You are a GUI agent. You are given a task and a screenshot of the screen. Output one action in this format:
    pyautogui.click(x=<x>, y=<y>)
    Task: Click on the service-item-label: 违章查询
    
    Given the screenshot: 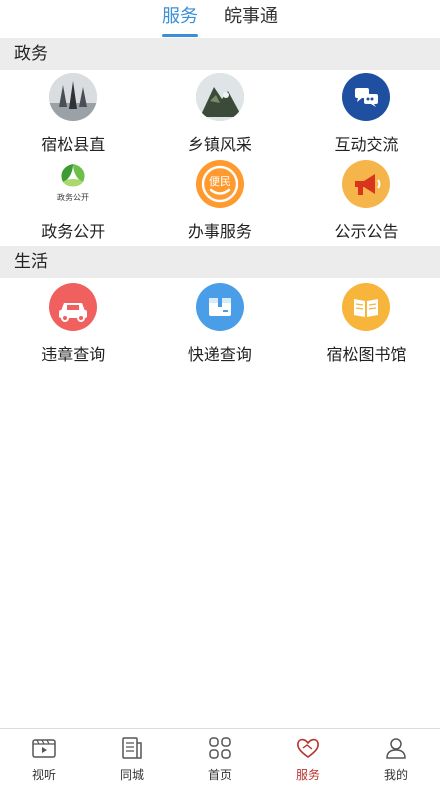 What is the action you would take?
    pyautogui.click(x=73, y=354)
    